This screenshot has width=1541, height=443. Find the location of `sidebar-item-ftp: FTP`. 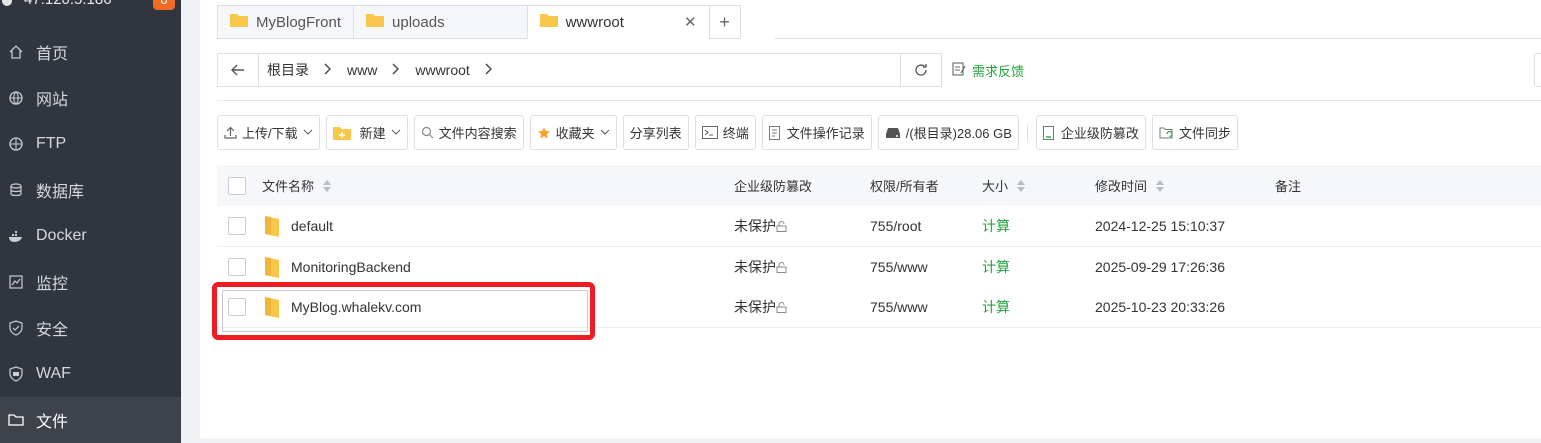

sidebar-item-ftp: FTP is located at coordinates (90, 144).